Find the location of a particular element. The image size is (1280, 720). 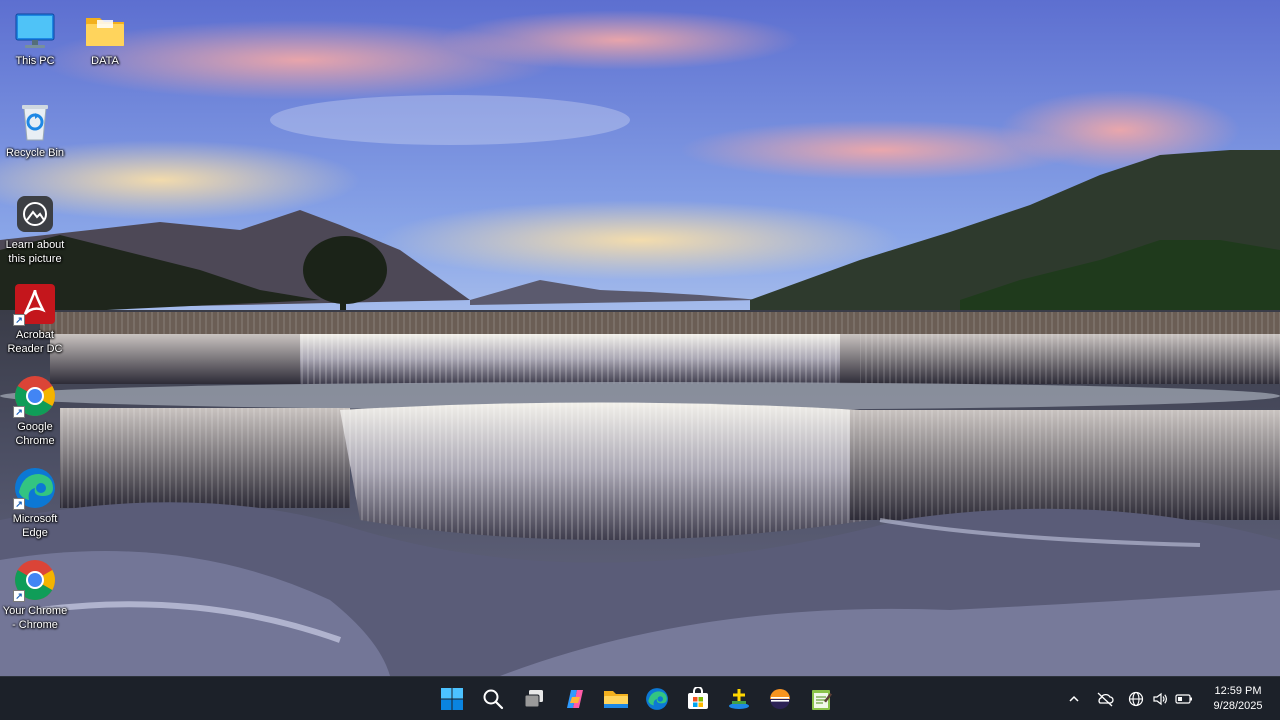

monitor-icon is located at coordinates (35, 30).